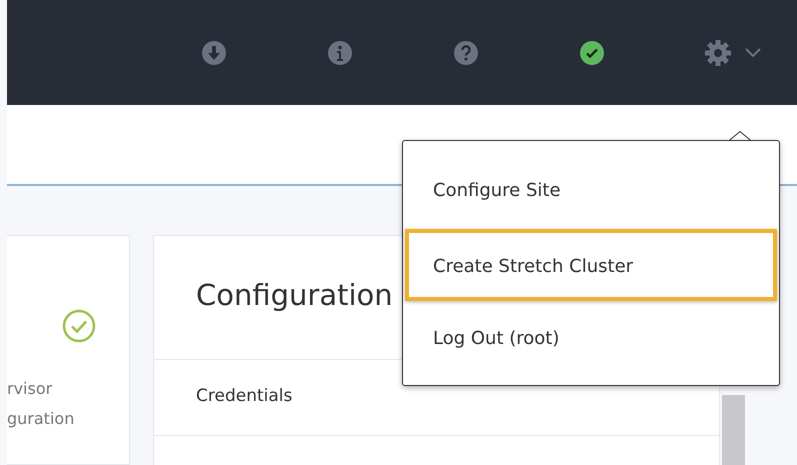 This screenshot has height=465, width=797. Describe the element at coordinates (591, 265) in the screenshot. I see `menu-item: Create Stretch Cluster` at that location.